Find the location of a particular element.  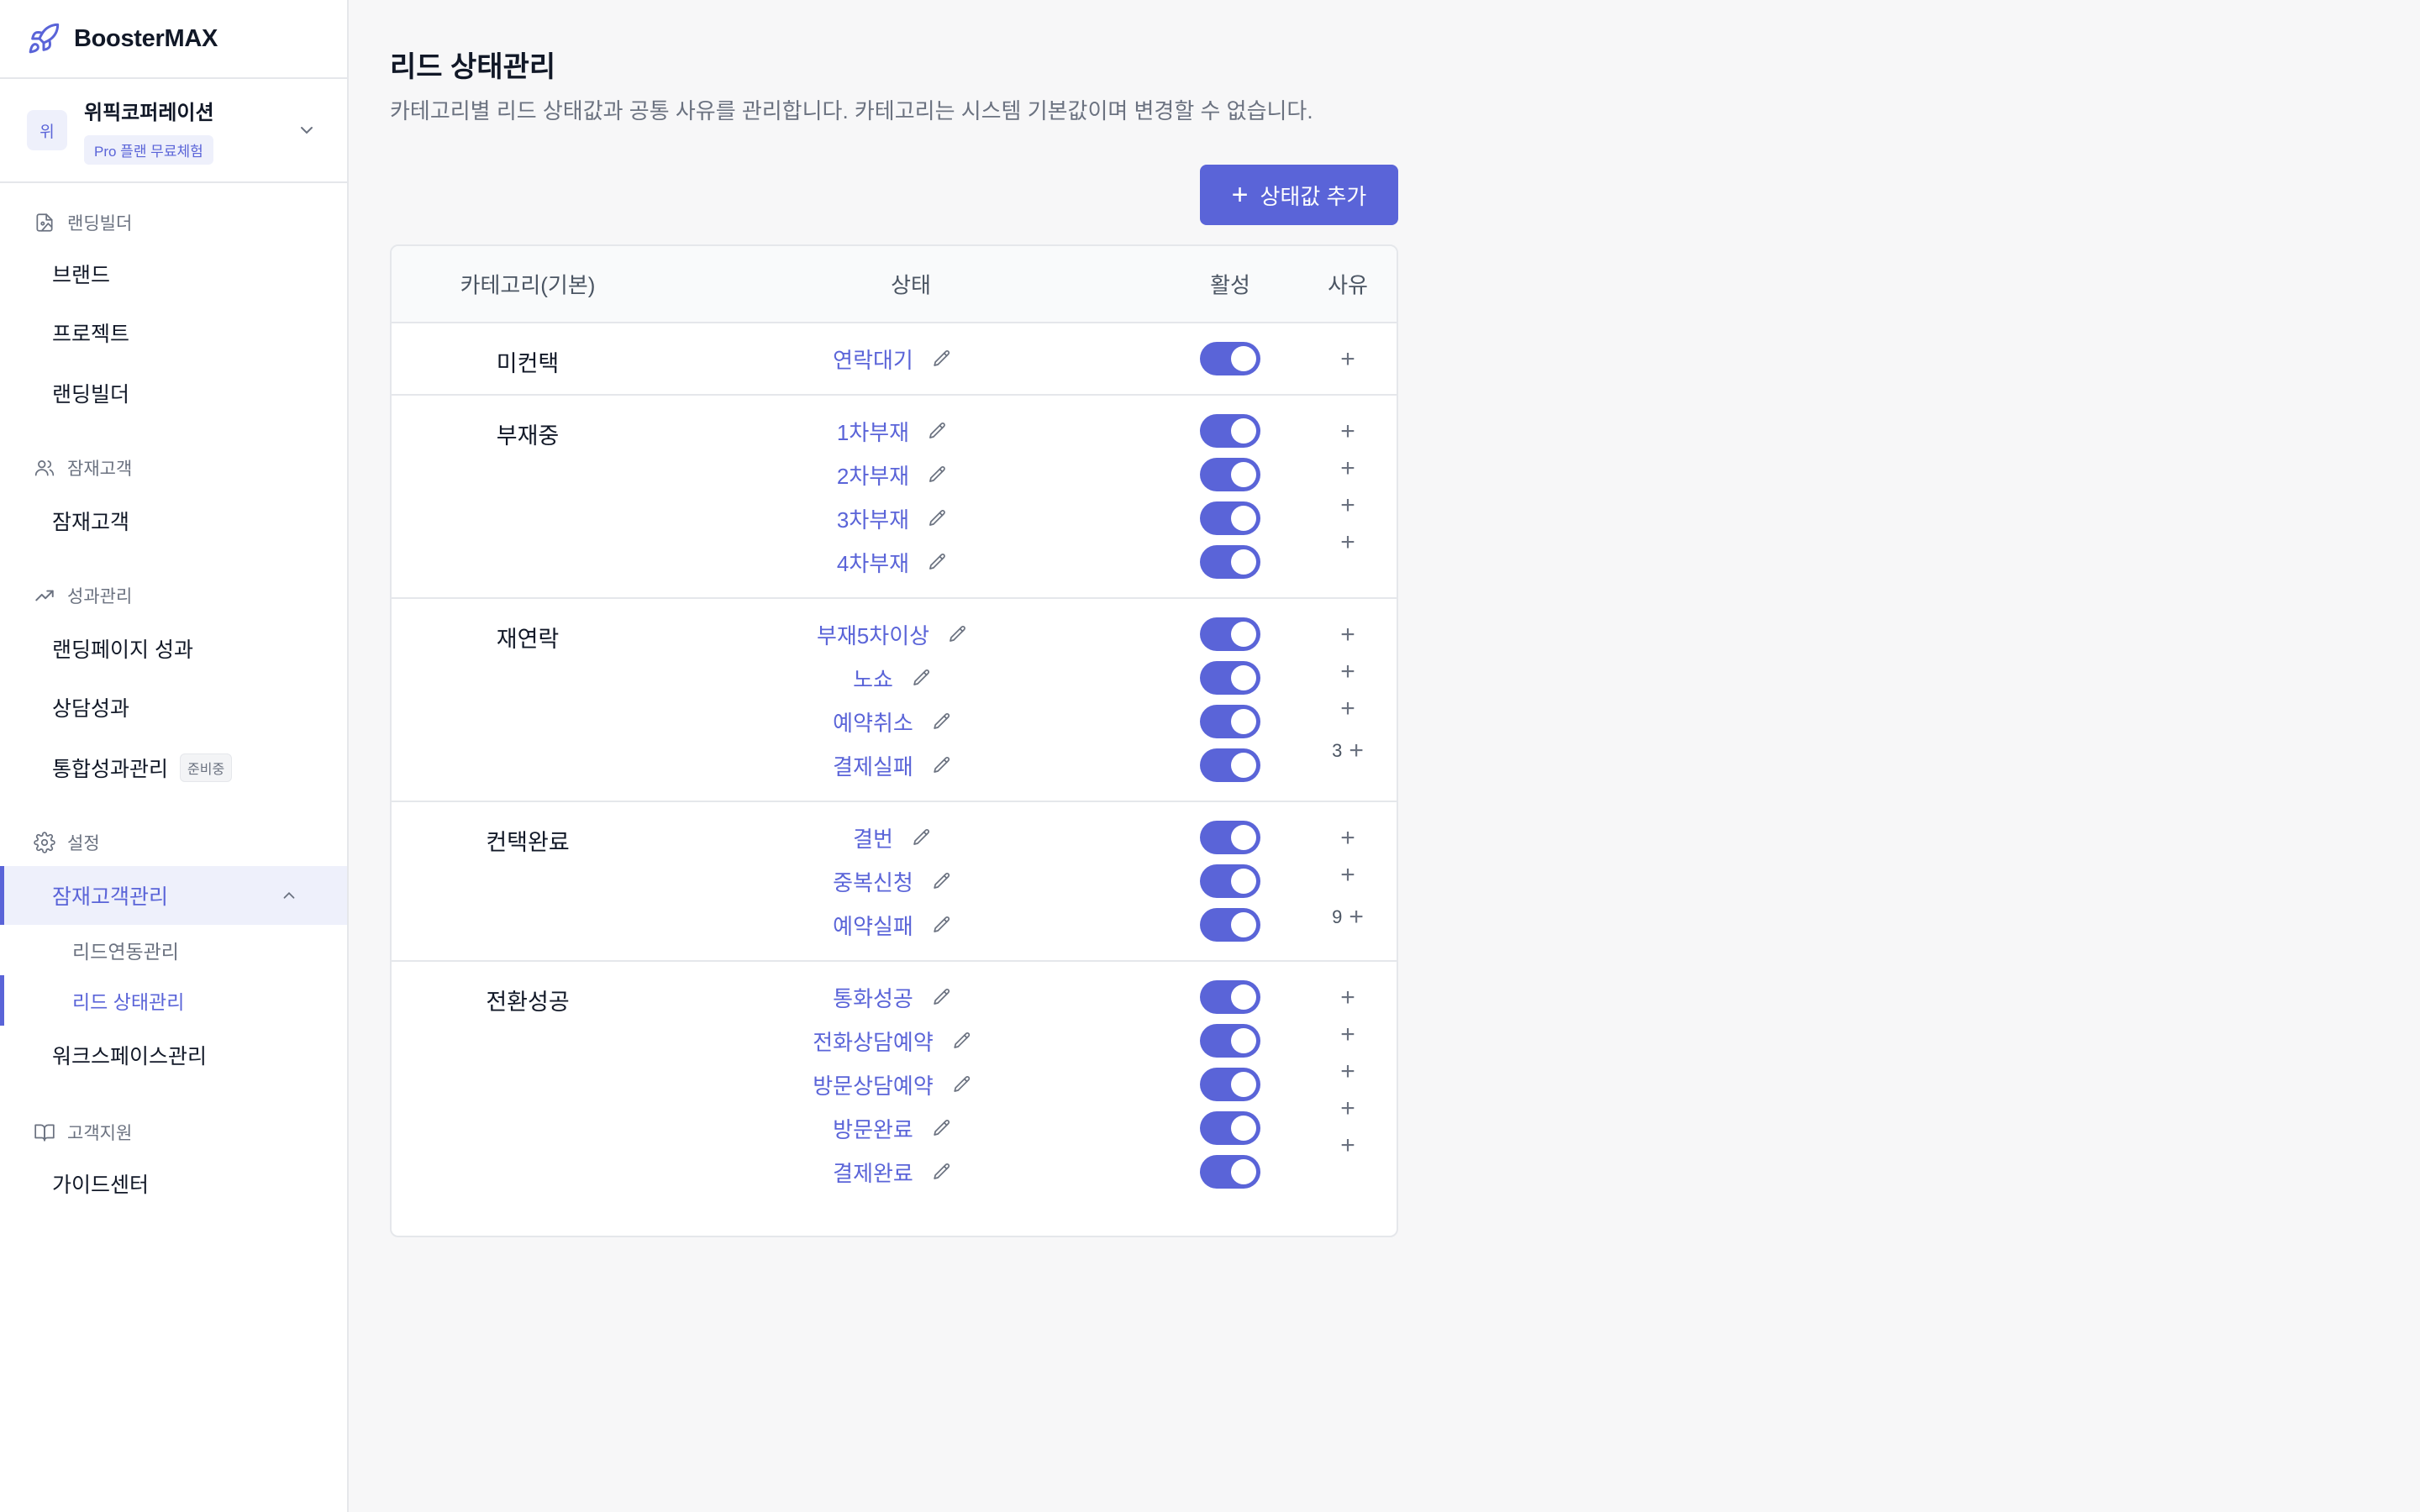

sidebar-item-prospect-management: 잠재고객관리 is located at coordinates (173, 895).